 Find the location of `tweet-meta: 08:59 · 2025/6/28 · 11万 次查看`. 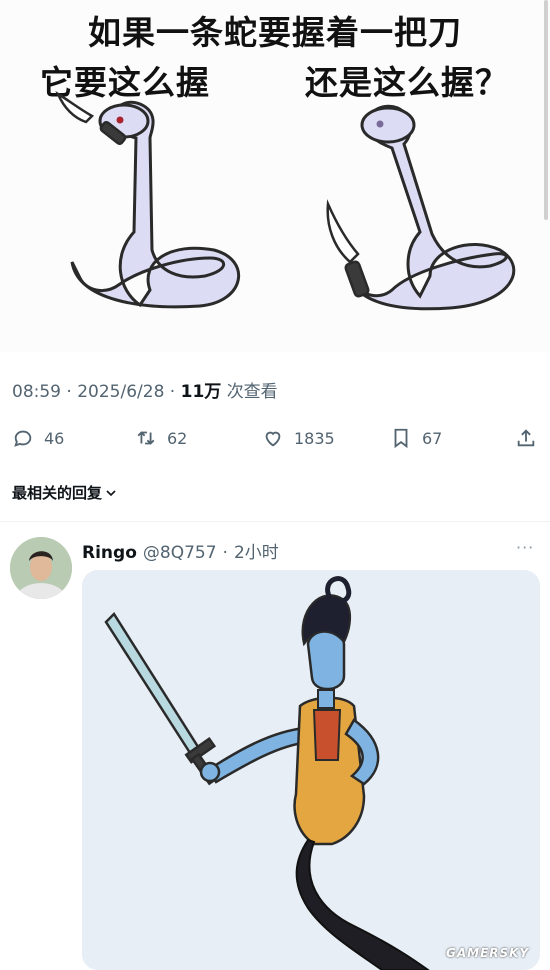

tweet-meta: 08:59 · 2025/6/28 · 11万 次查看 is located at coordinates (145, 392).